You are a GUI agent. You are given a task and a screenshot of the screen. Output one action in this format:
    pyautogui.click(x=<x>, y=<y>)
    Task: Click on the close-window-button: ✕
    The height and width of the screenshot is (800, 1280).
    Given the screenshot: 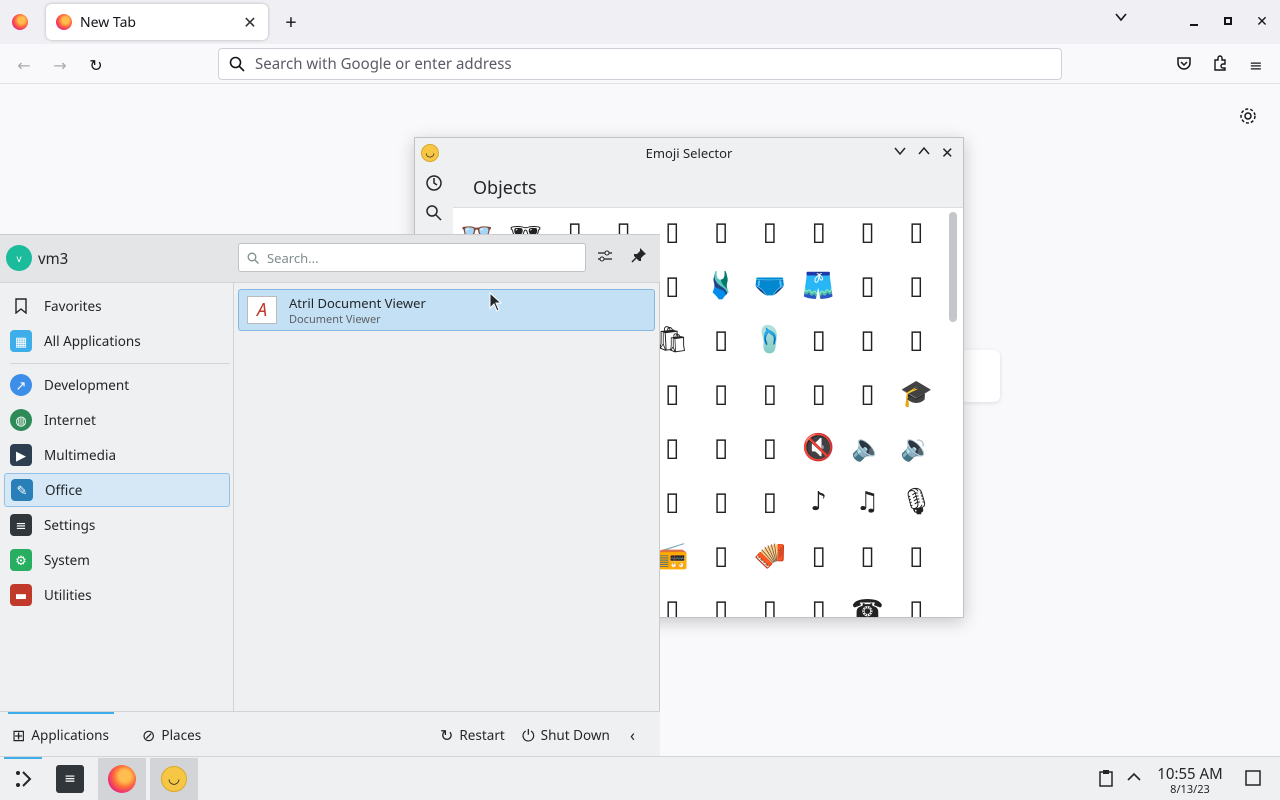 What is the action you would take?
    pyautogui.click(x=1262, y=22)
    